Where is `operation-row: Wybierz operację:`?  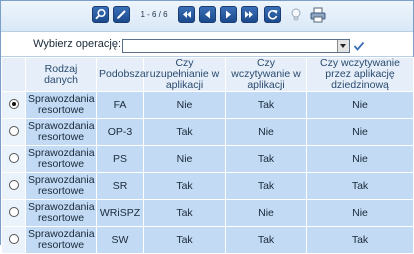
operation-row: Wybierz operację: is located at coordinates (207, 44).